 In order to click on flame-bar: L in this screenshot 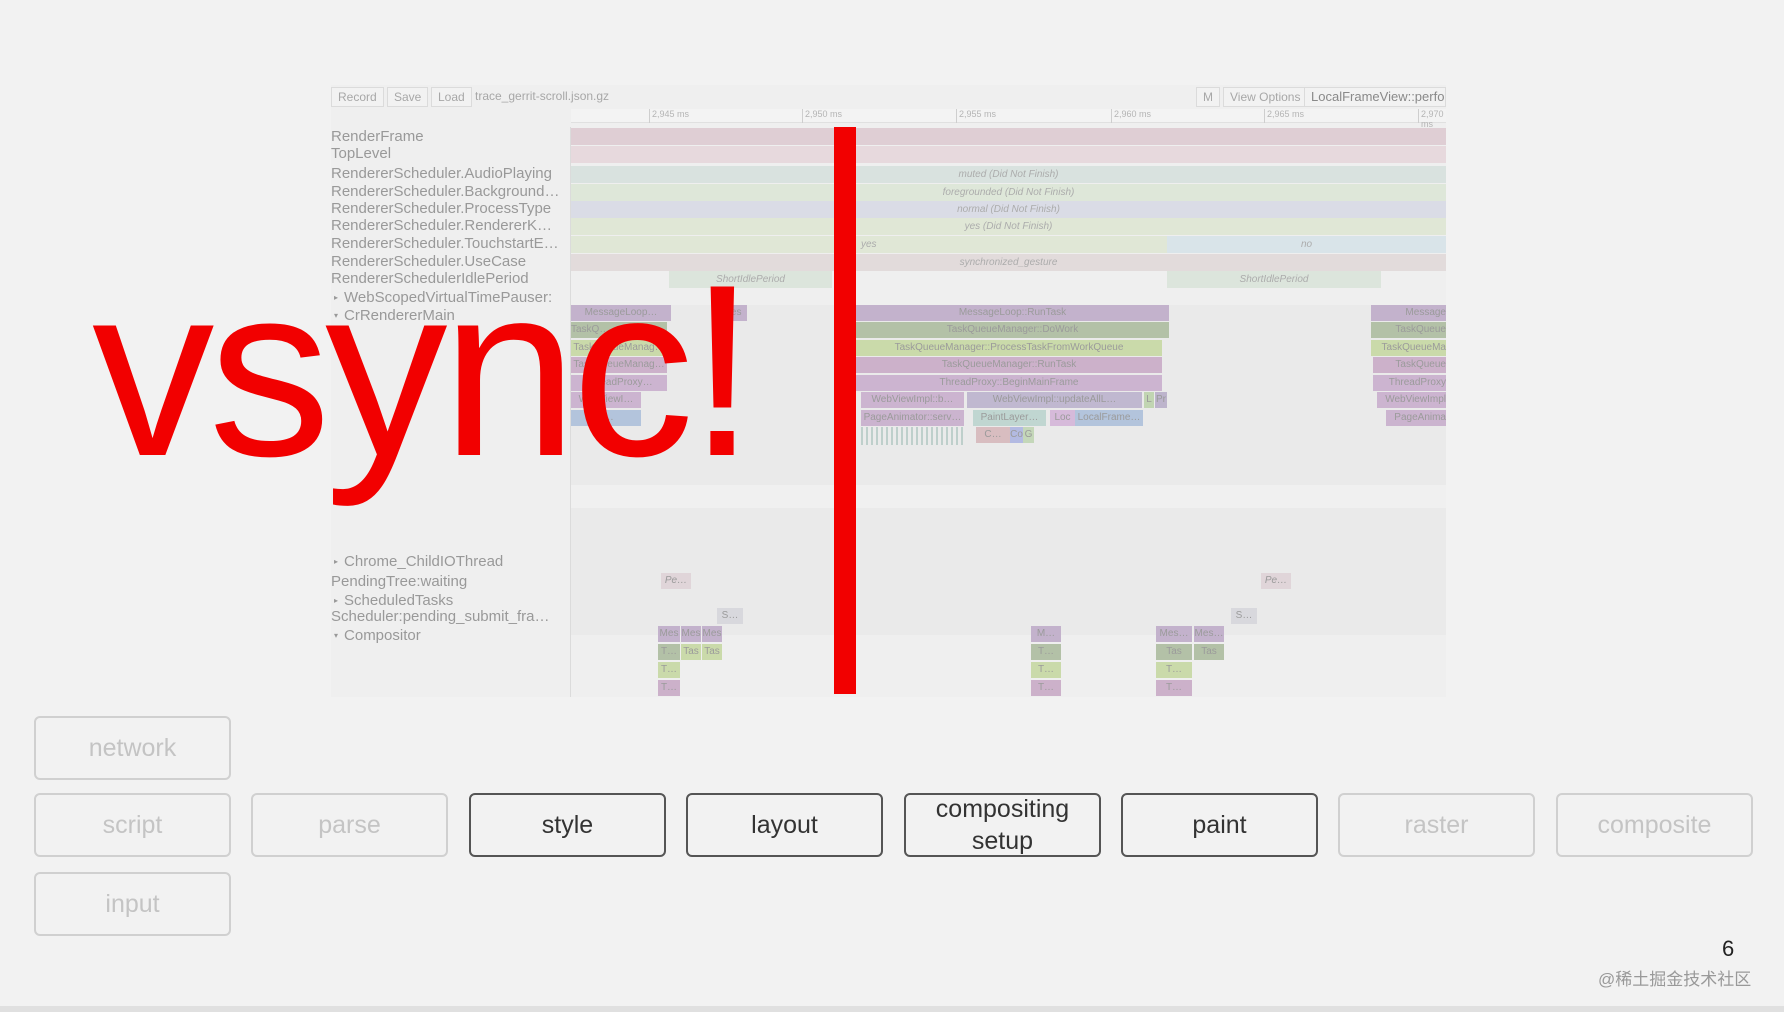, I will do `click(1149, 400)`.